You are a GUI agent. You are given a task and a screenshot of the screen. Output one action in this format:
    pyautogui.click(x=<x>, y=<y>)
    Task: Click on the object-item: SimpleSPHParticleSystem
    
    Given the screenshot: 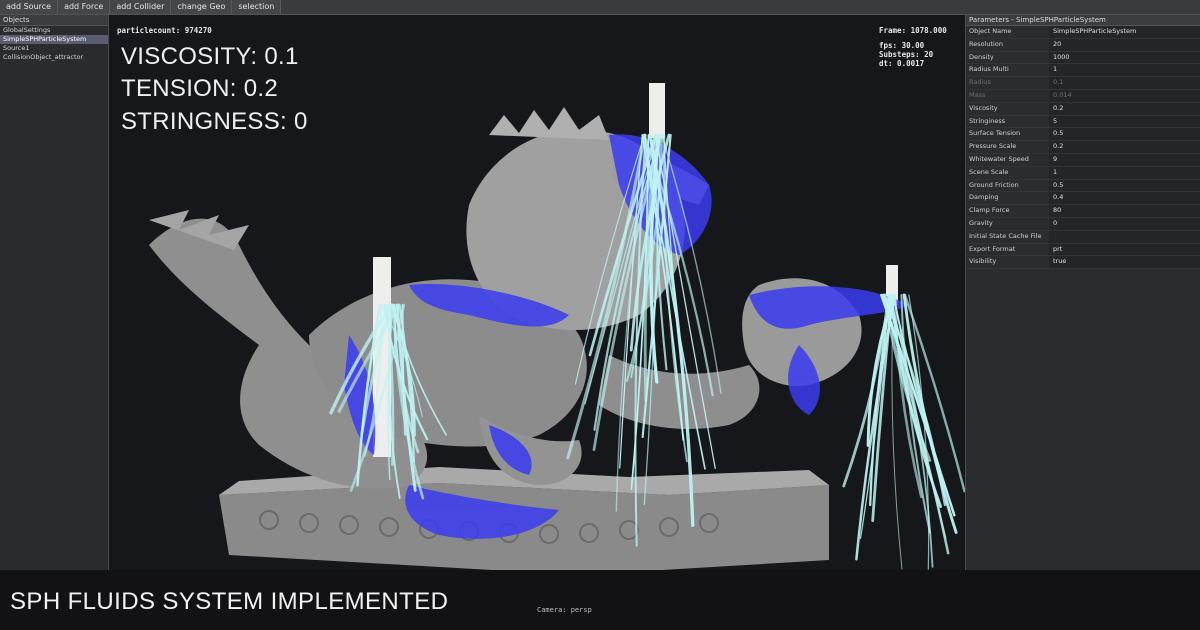 What is the action you would take?
    pyautogui.click(x=54, y=39)
    